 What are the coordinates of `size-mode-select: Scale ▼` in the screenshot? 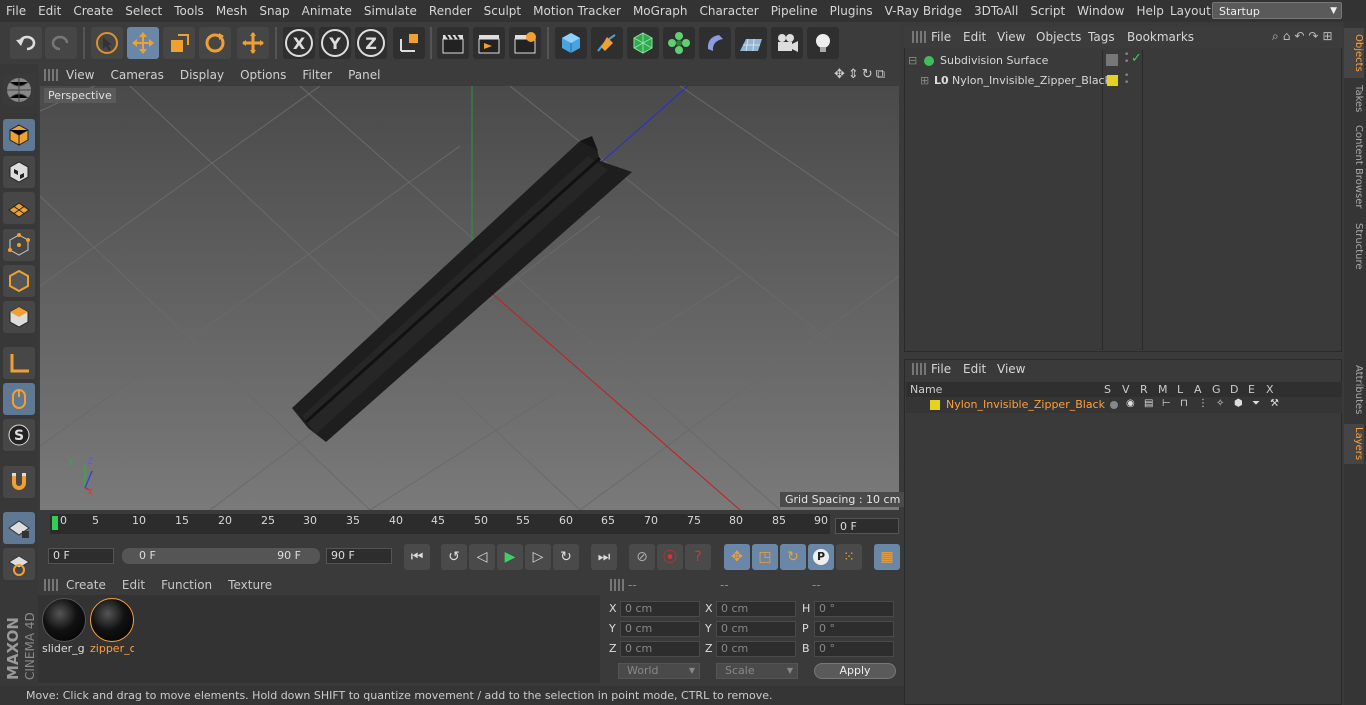 It's located at (757, 671).